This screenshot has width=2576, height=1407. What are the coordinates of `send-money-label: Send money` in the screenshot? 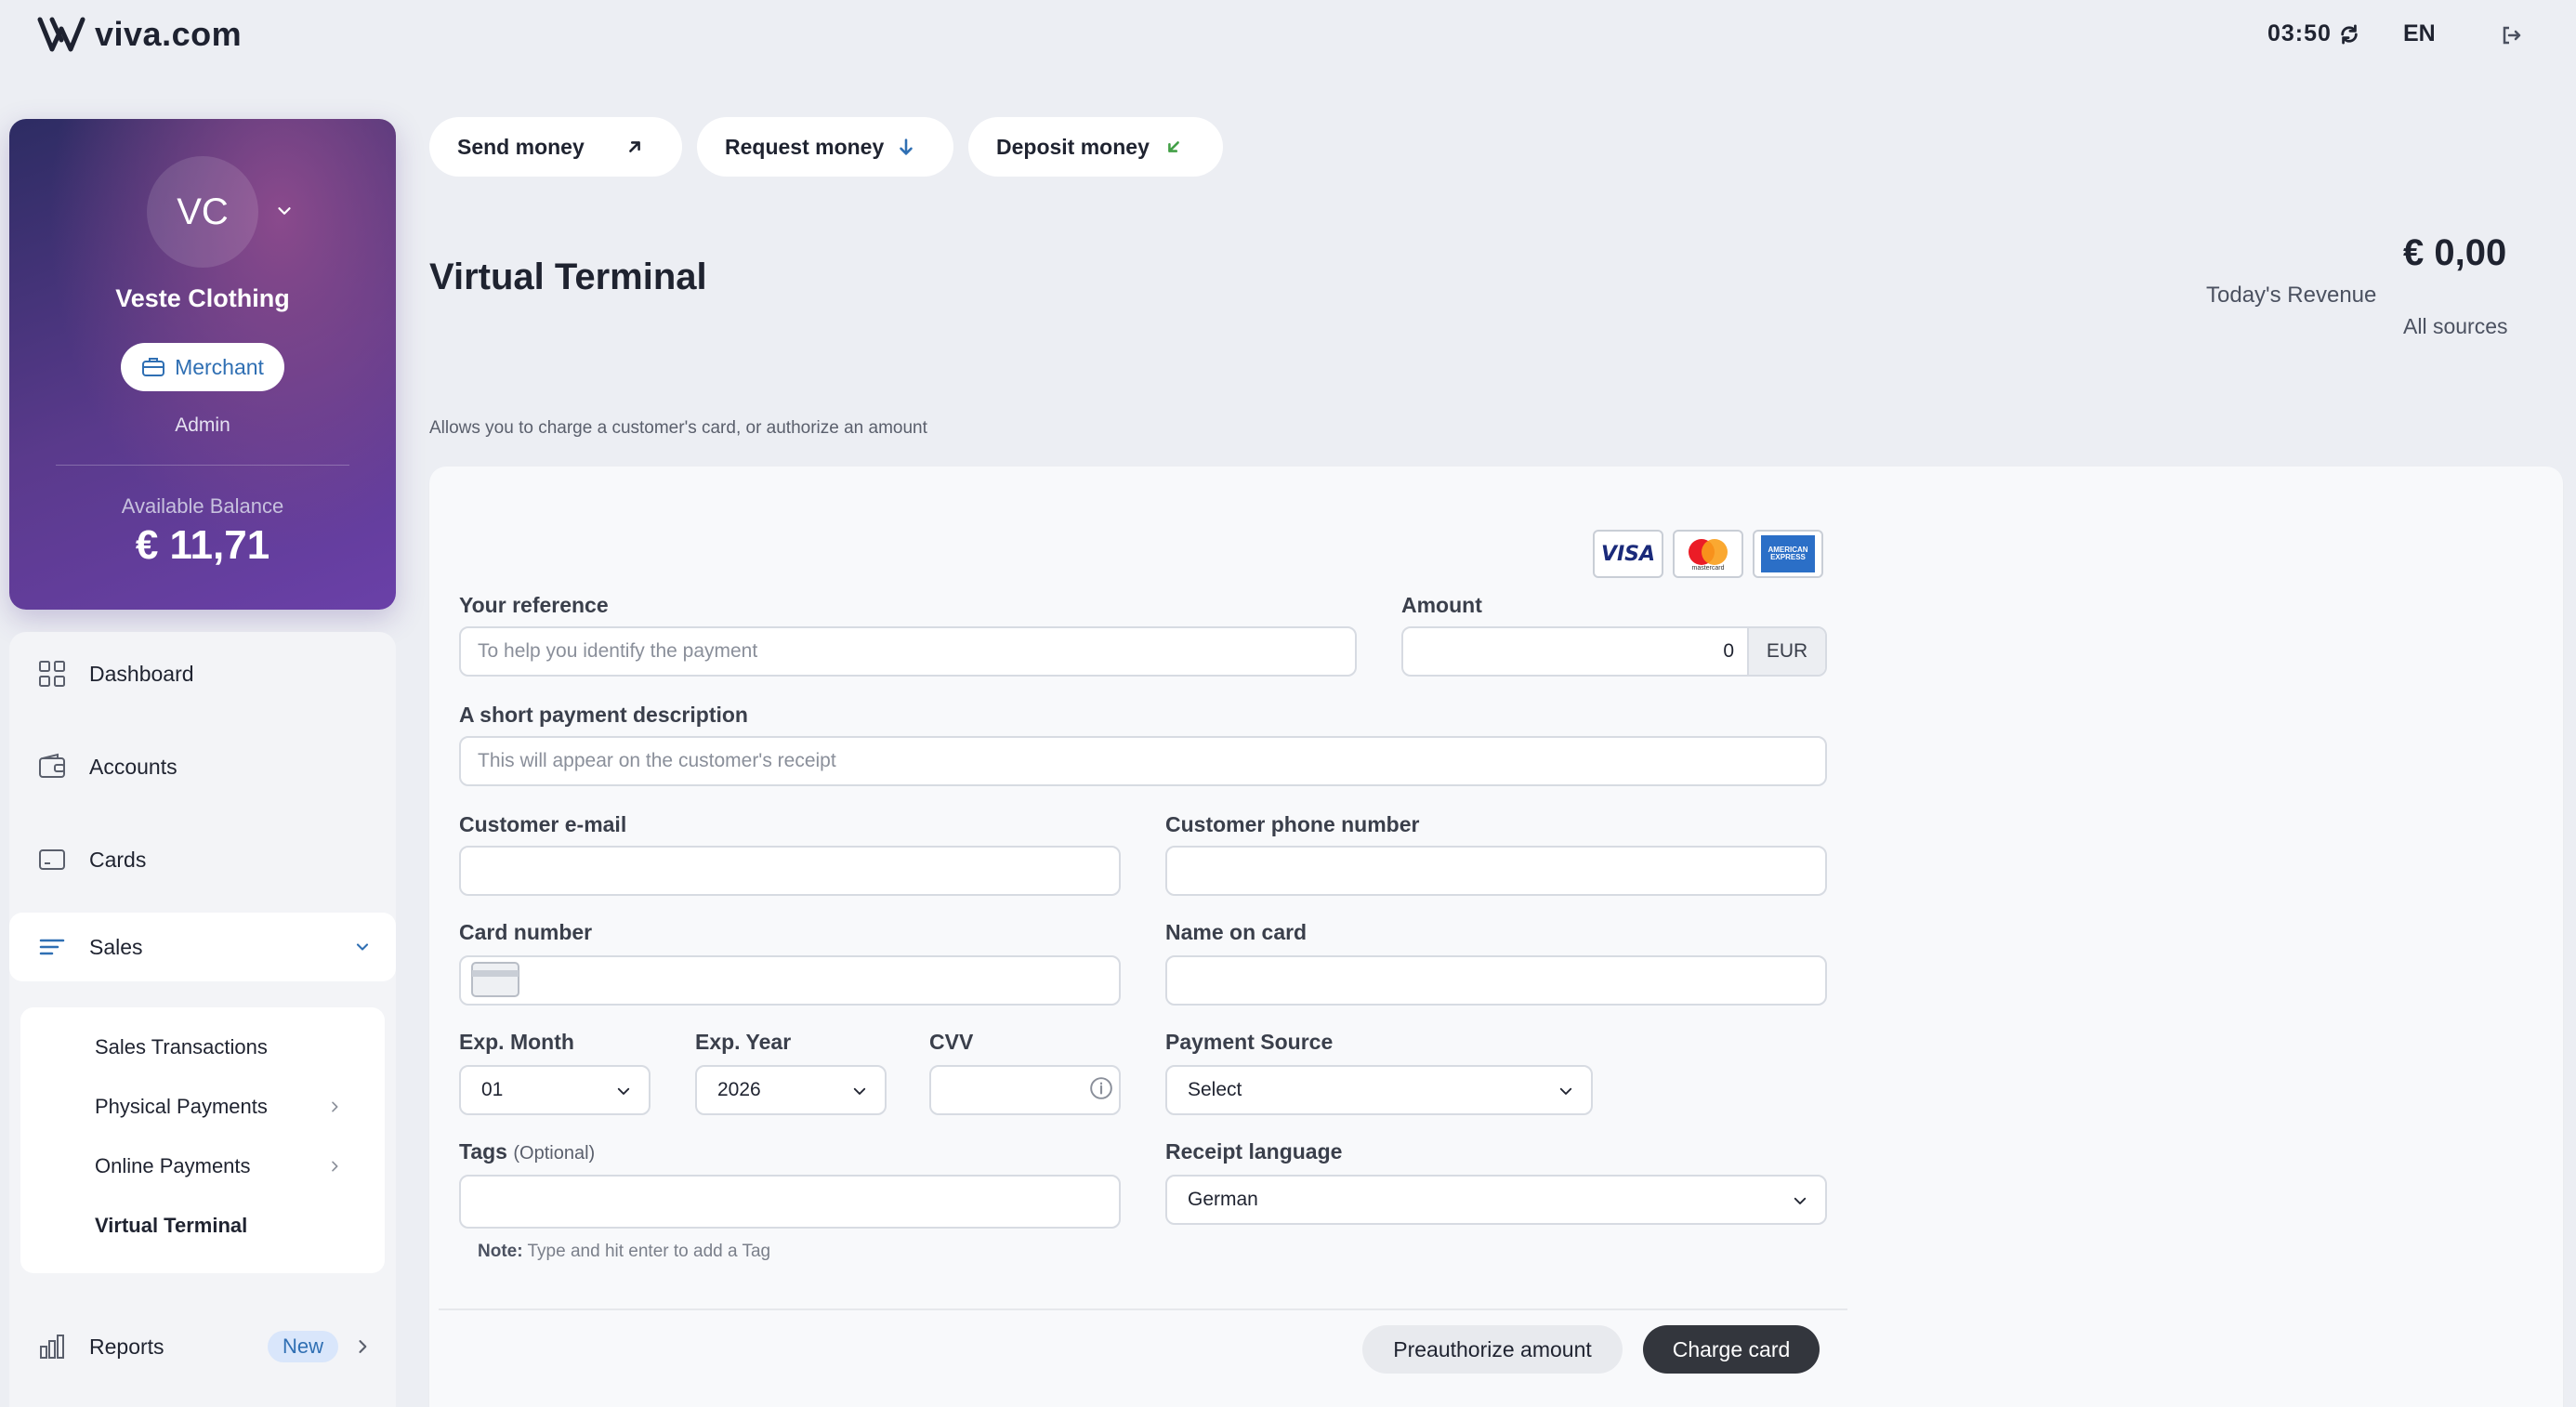 It's located at (521, 146).